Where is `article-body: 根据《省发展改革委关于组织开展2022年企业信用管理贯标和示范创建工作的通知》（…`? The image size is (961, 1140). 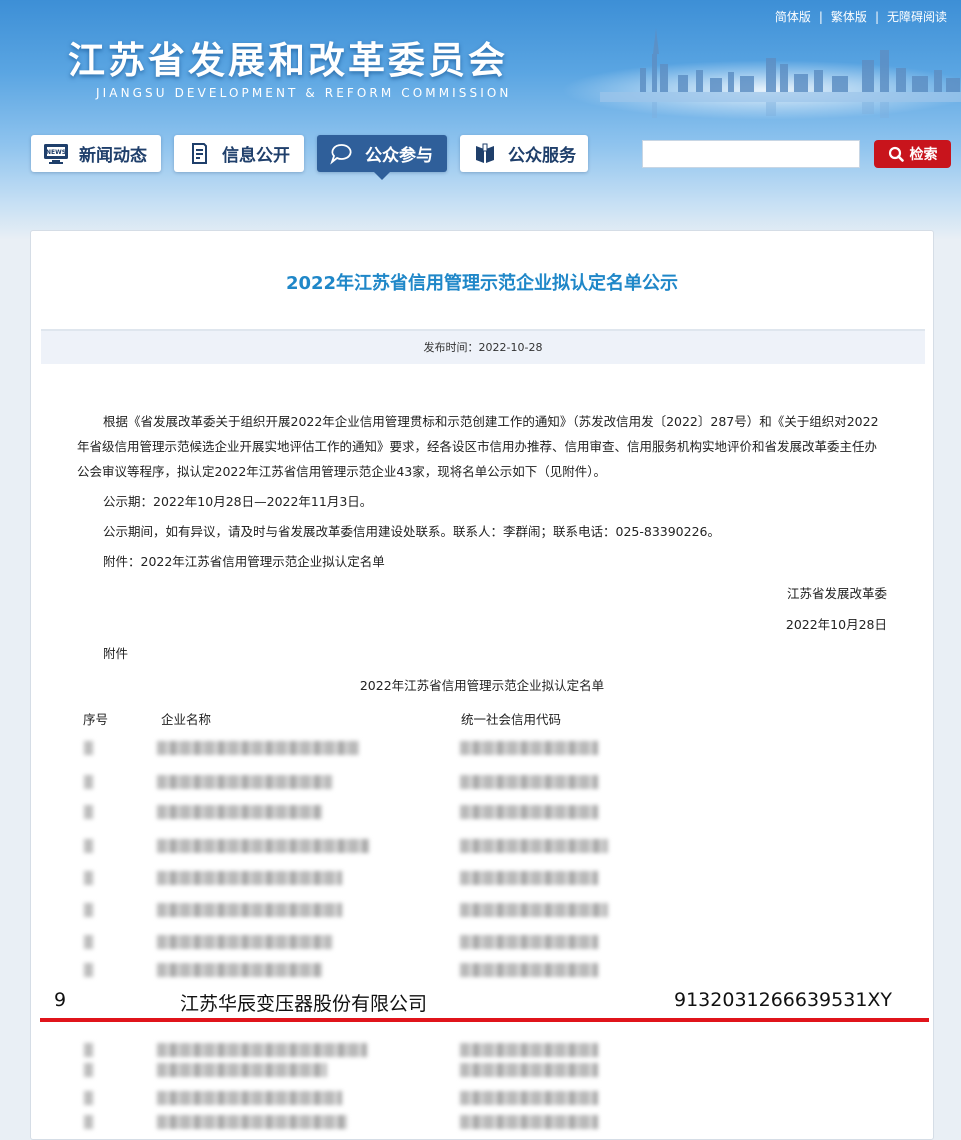 article-body: 根据《省发展改革委关于组织开展2022年企业信用管理贯标和示范创建工作的通知》（… is located at coordinates (482, 494).